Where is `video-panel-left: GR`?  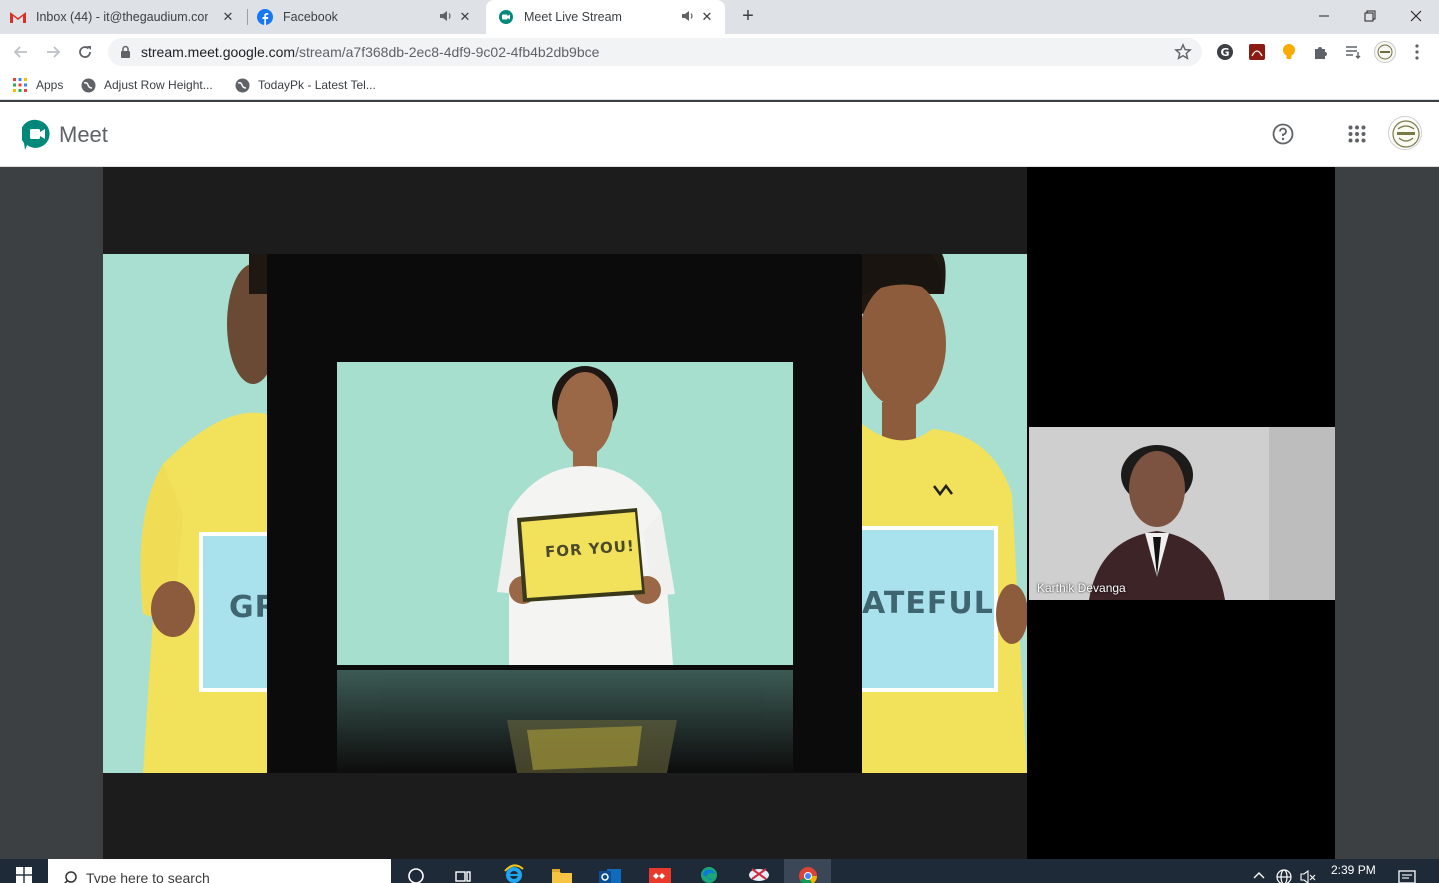 video-panel-left: GR is located at coordinates (185, 513).